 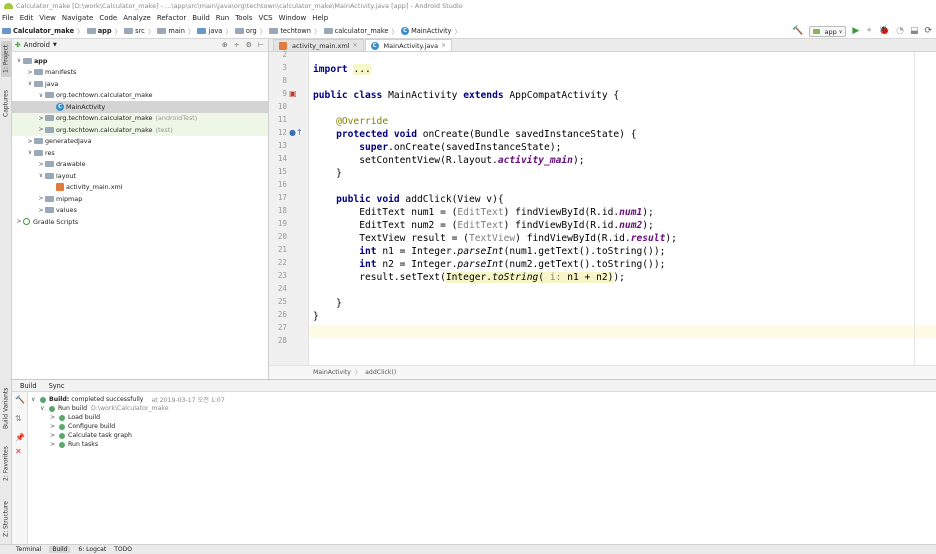 I want to click on nav-crumb-src: src 〉, so click(x=139, y=31).